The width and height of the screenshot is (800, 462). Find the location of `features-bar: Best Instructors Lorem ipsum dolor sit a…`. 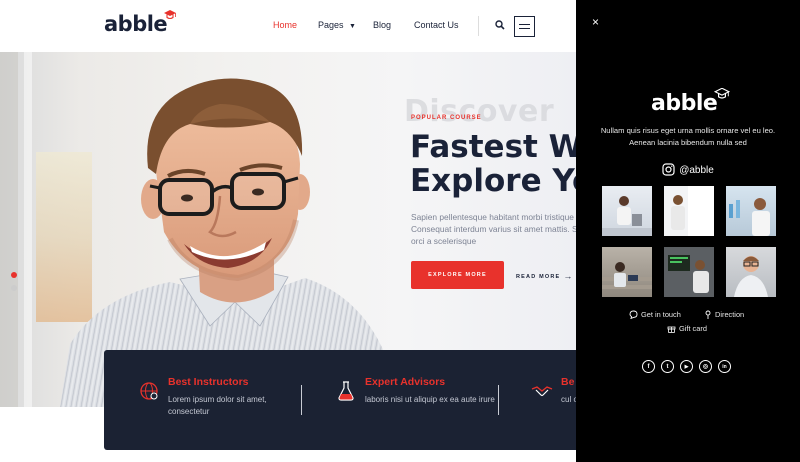

features-bar: Best Instructors Lorem ipsum dolor sit a… is located at coordinates (340, 400).